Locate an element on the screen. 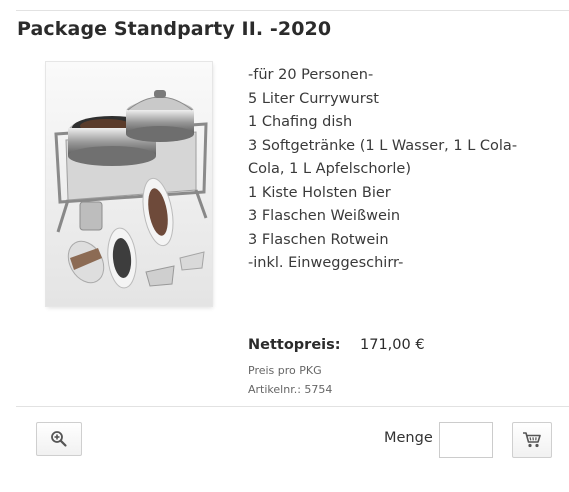 The image size is (569, 492). description-line: Cola, 1 L Apfelschorle) is located at coordinates (329, 169).